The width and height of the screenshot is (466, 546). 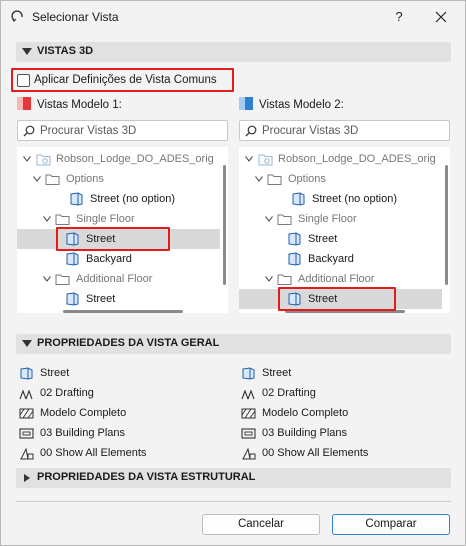 What do you see at coordinates (246, 103) in the screenshot?
I see `model2-color-swatch` at bounding box center [246, 103].